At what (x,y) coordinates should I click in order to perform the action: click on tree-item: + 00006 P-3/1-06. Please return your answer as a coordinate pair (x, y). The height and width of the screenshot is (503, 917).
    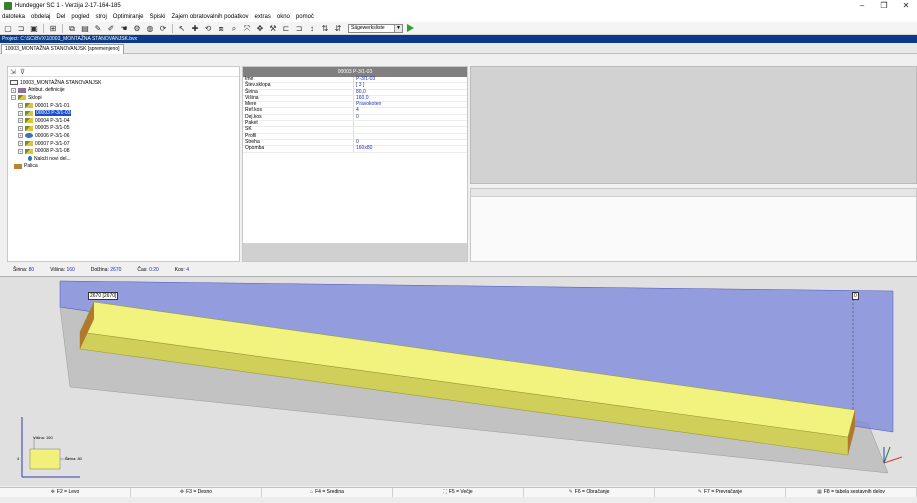
    Looking at the image, I should click on (123, 136).